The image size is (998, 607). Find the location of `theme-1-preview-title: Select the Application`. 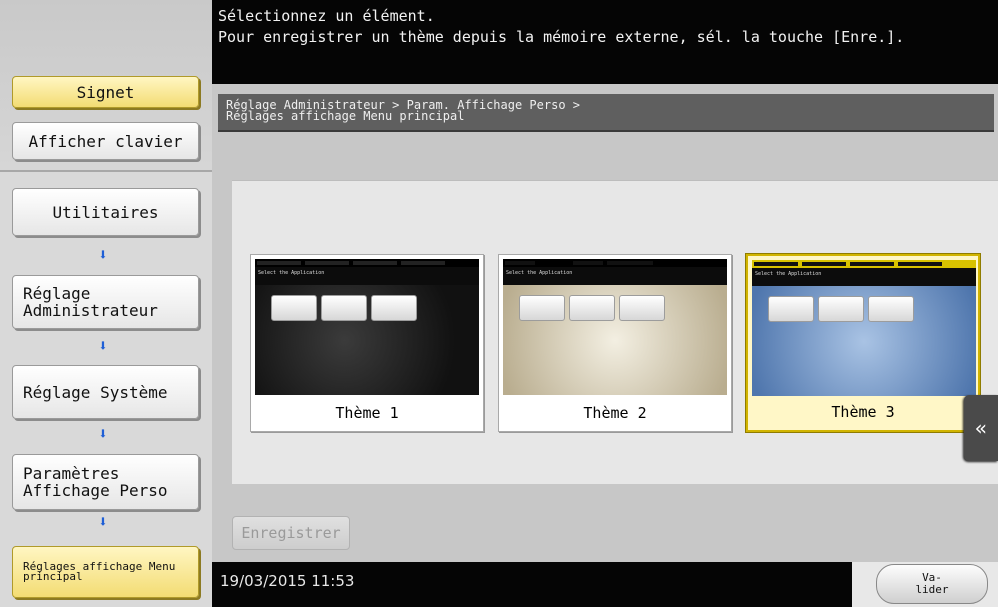

theme-1-preview-title: Select the Application is located at coordinates (367, 276).